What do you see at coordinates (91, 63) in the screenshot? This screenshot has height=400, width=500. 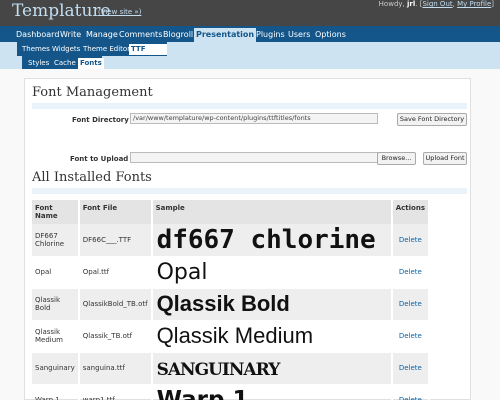 I see `tab-fonts: Fonts` at bounding box center [91, 63].